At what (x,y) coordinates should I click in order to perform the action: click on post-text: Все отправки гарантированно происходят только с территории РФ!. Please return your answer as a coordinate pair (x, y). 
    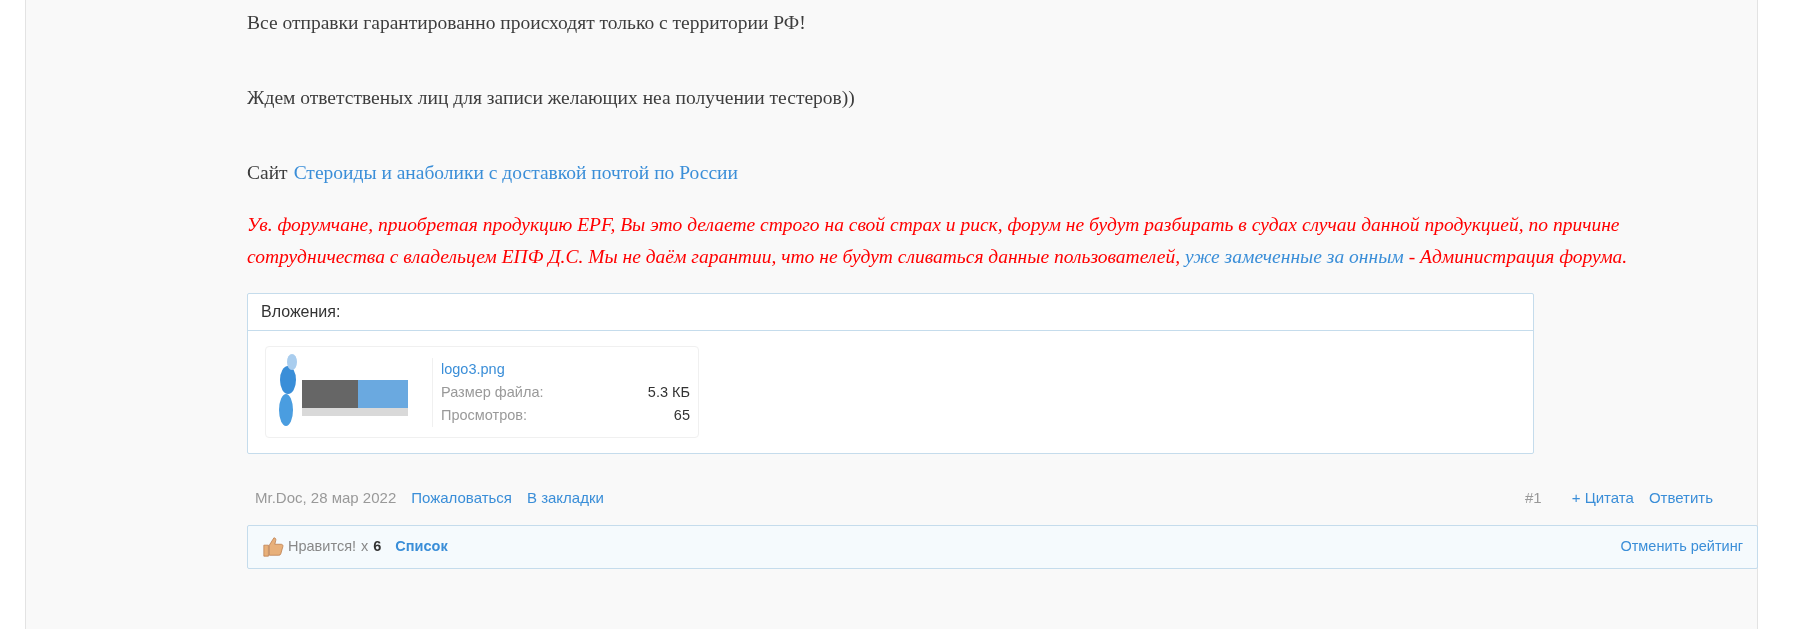
    Looking at the image, I should click on (526, 23).